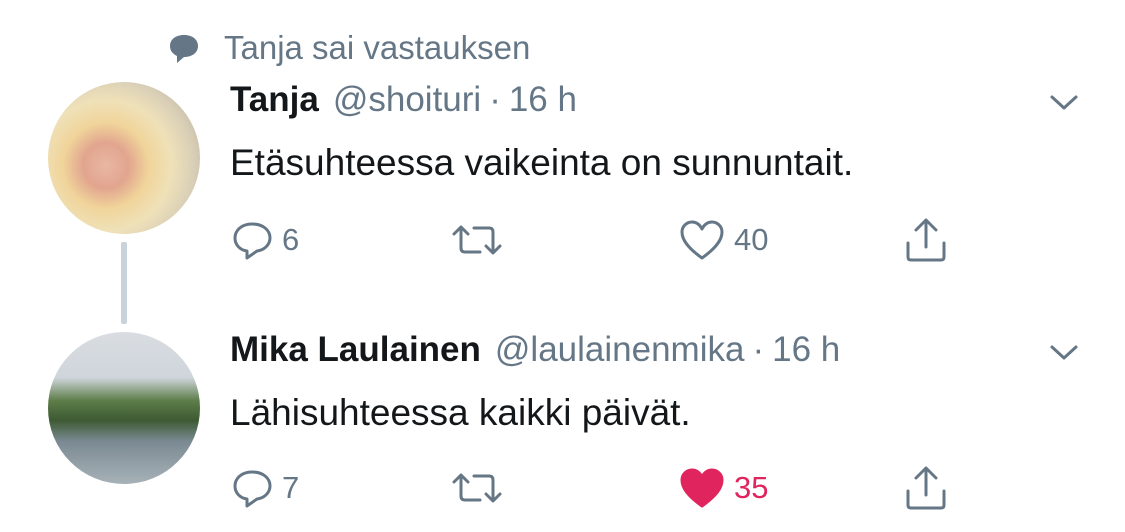 This screenshot has height=532, width=1125. I want to click on author-name: Mika Laulainen, so click(355, 350).